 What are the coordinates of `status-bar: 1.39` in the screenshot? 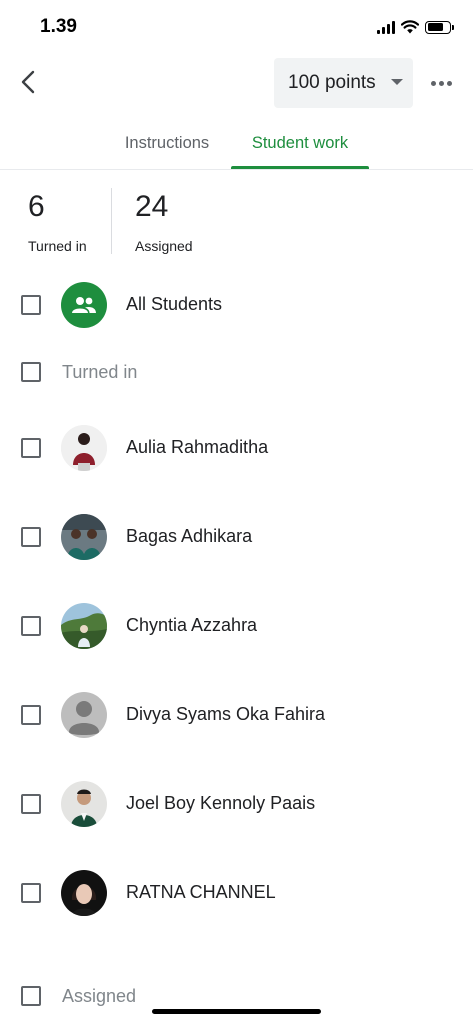 It's located at (236, 28).